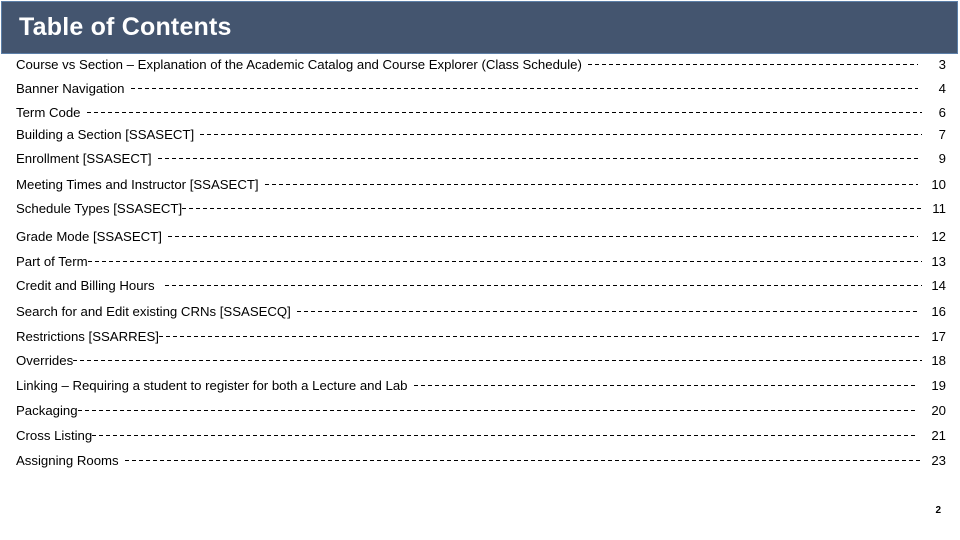 The width and height of the screenshot is (960, 540). Describe the element at coordinates (54, 435) in the screenshot. I see `toc-entry-label: Cross Listing` at that location.